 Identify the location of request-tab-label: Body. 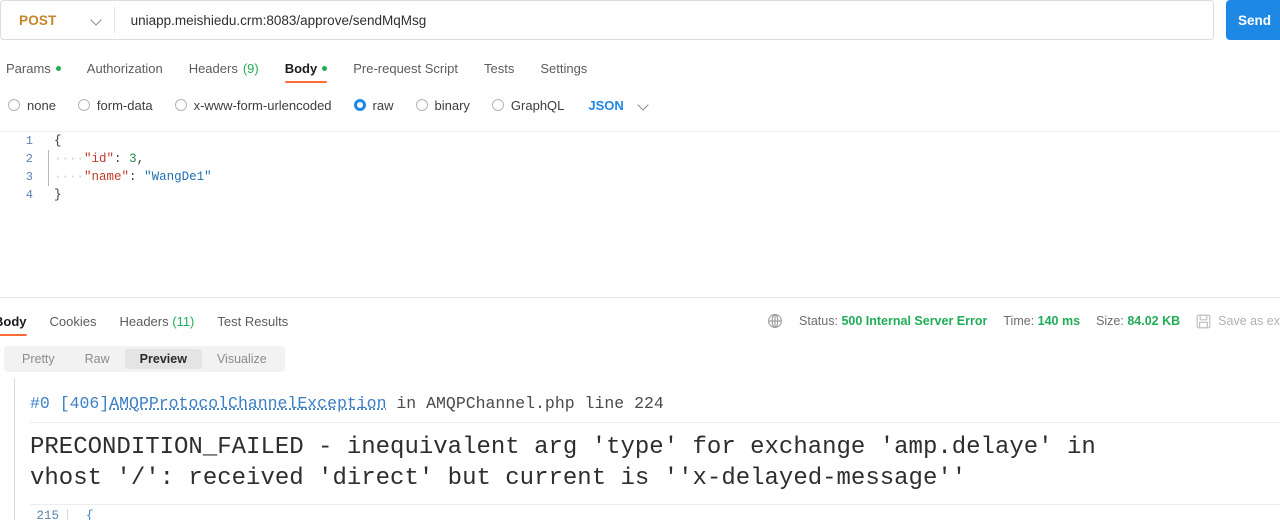
(301, 68).